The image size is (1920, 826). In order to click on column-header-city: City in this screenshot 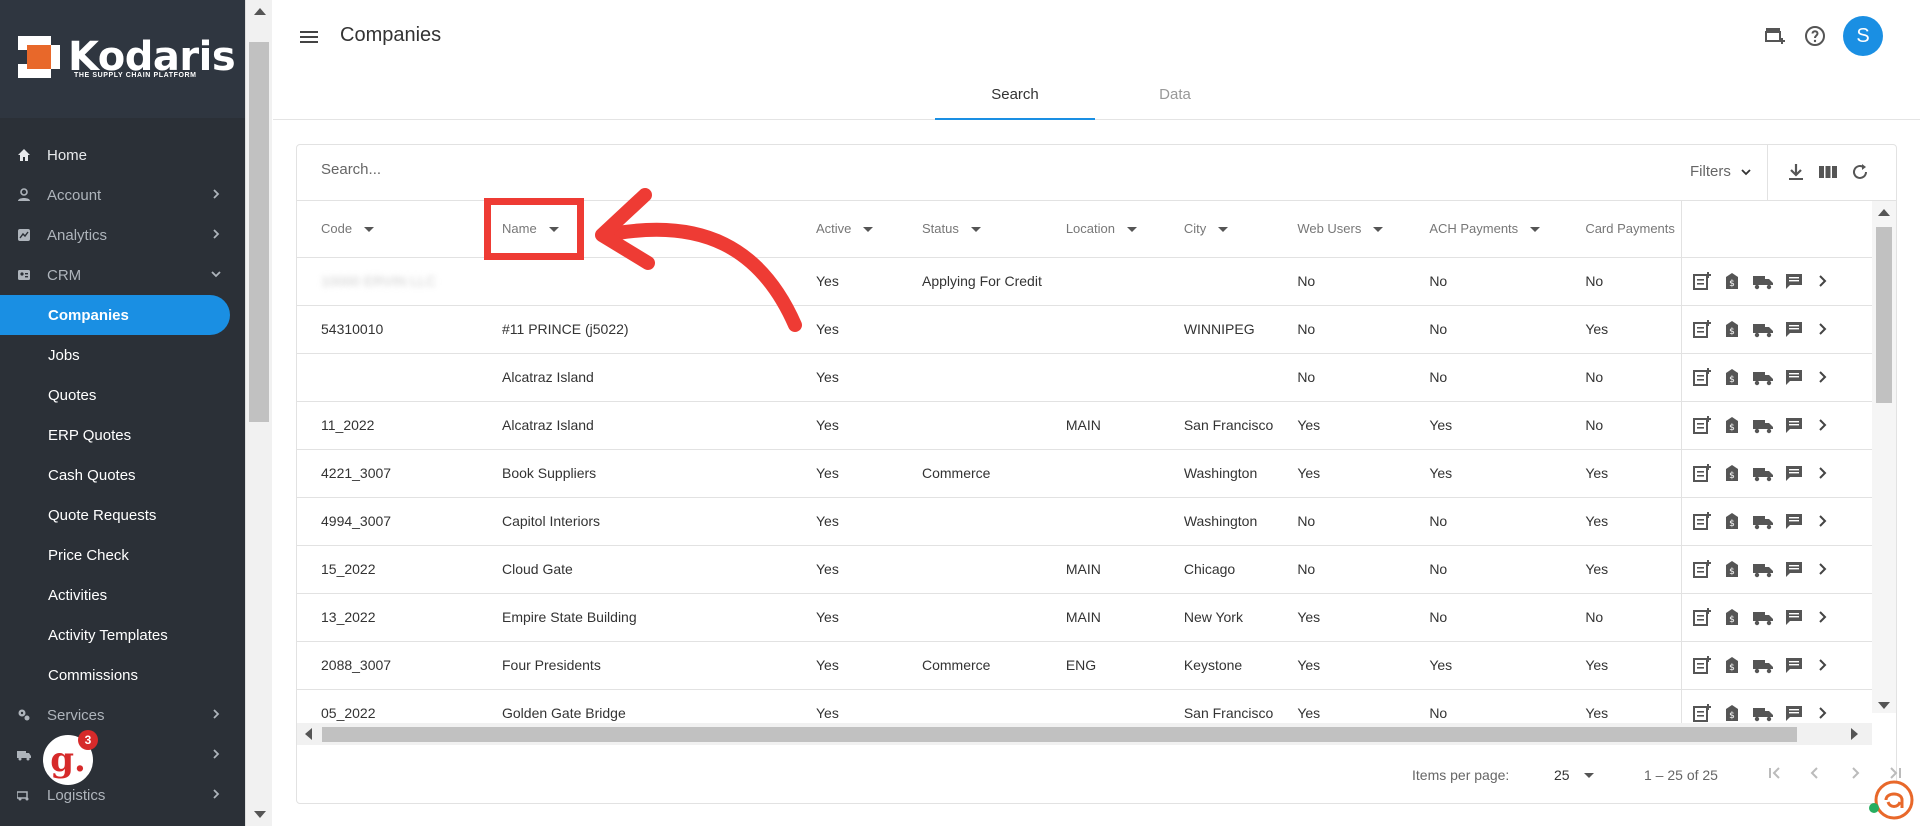, I will do `click(1216, 229)`.